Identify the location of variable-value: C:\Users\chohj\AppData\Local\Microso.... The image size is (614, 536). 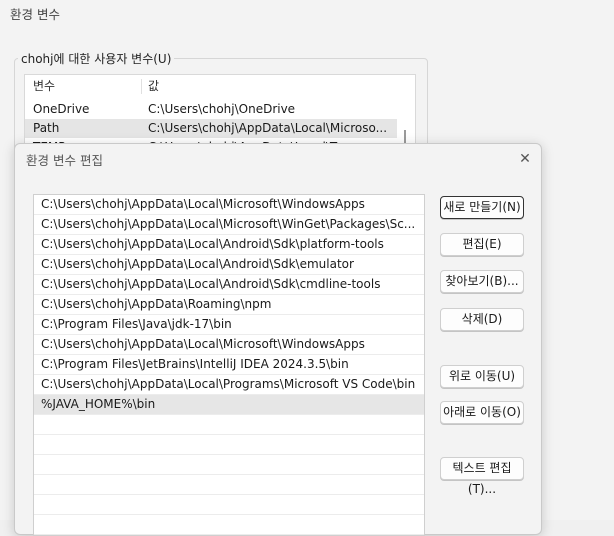
(268, 128).